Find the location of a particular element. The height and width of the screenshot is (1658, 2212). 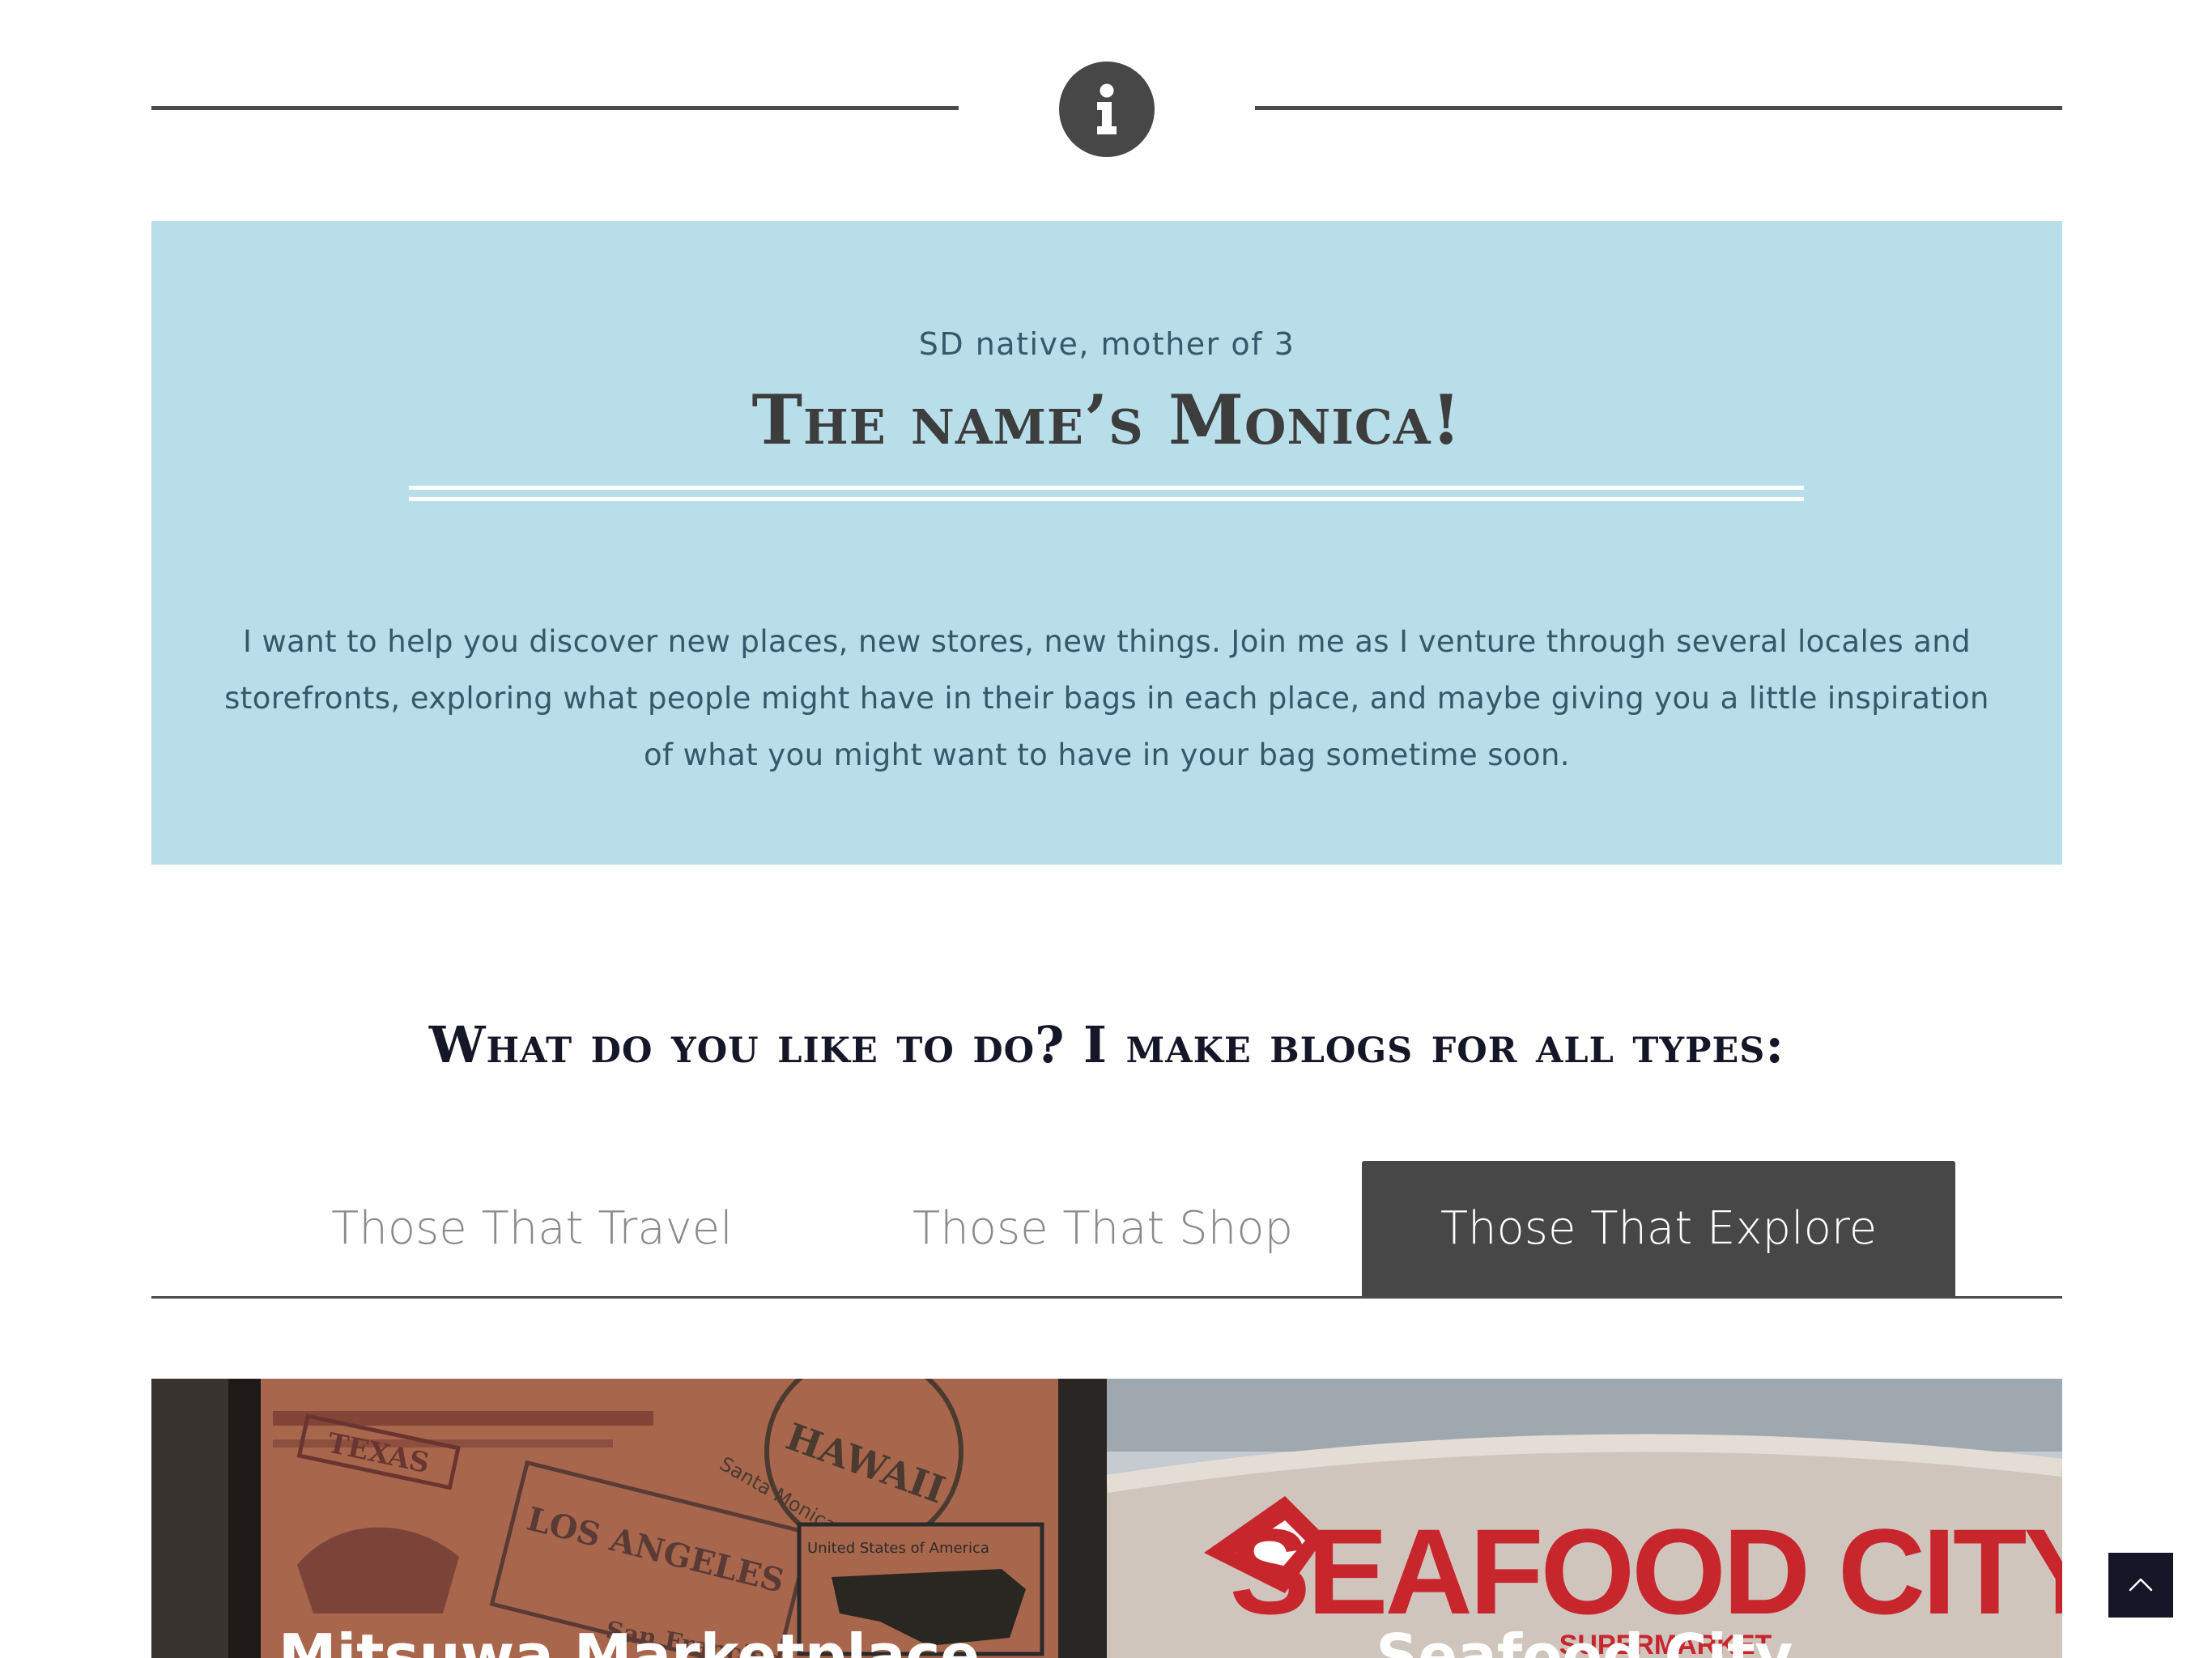

tab-those-that-travel: Those That Travel is located at coordinates (532, 1228).